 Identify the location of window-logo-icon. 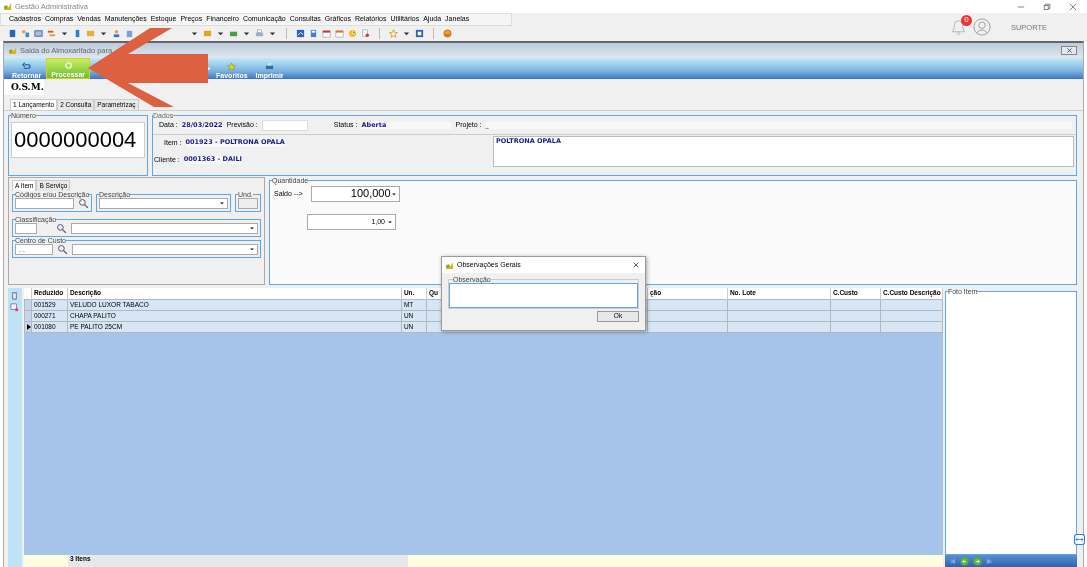
(12, 50).